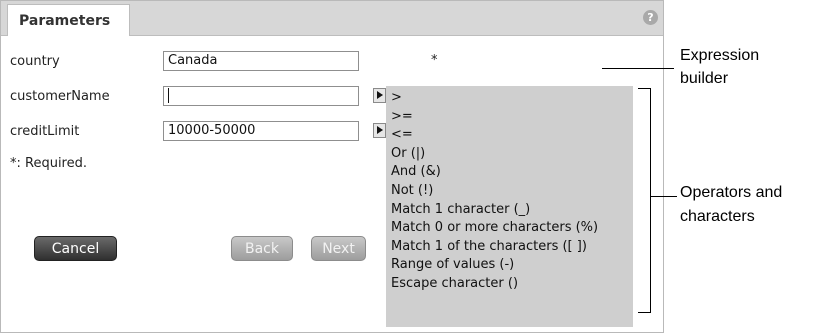 The image size is (829, 333). What do you see at coordinates (261, 131) in the screenshot?
I see `creditlimit-input: 10000-50000` at bounding box center [261, 131].